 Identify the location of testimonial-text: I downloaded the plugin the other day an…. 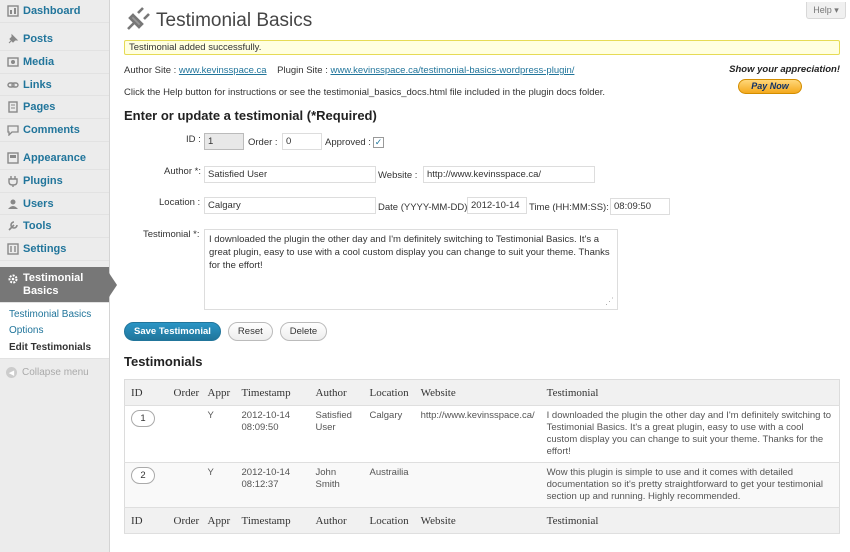
(409, 252).